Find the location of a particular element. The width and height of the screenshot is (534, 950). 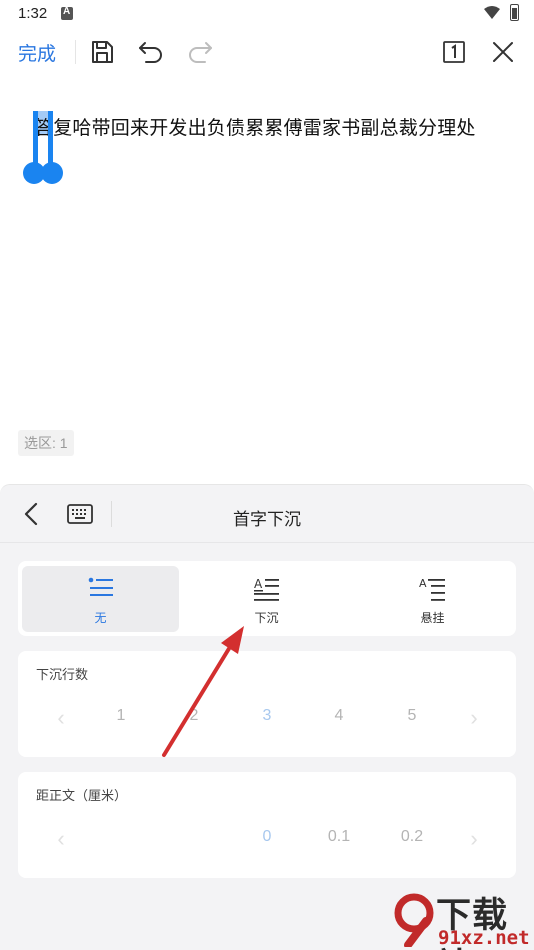

drop-lines-card: 下沉行数 ‹ 1 2 3 4 5 › is located at coordinates (267, 704).